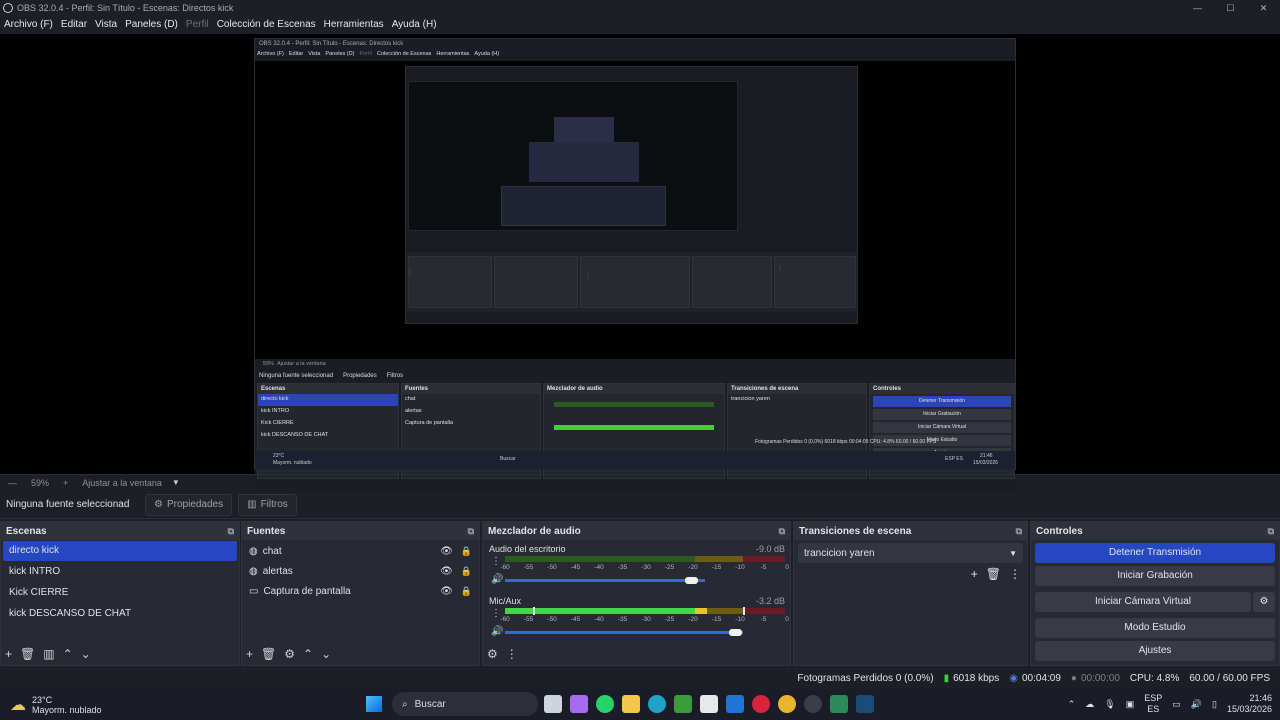 This screenshot has height=720, width=1280. I want to click on remove-scene-icon: 🗑, so click(27, 654).